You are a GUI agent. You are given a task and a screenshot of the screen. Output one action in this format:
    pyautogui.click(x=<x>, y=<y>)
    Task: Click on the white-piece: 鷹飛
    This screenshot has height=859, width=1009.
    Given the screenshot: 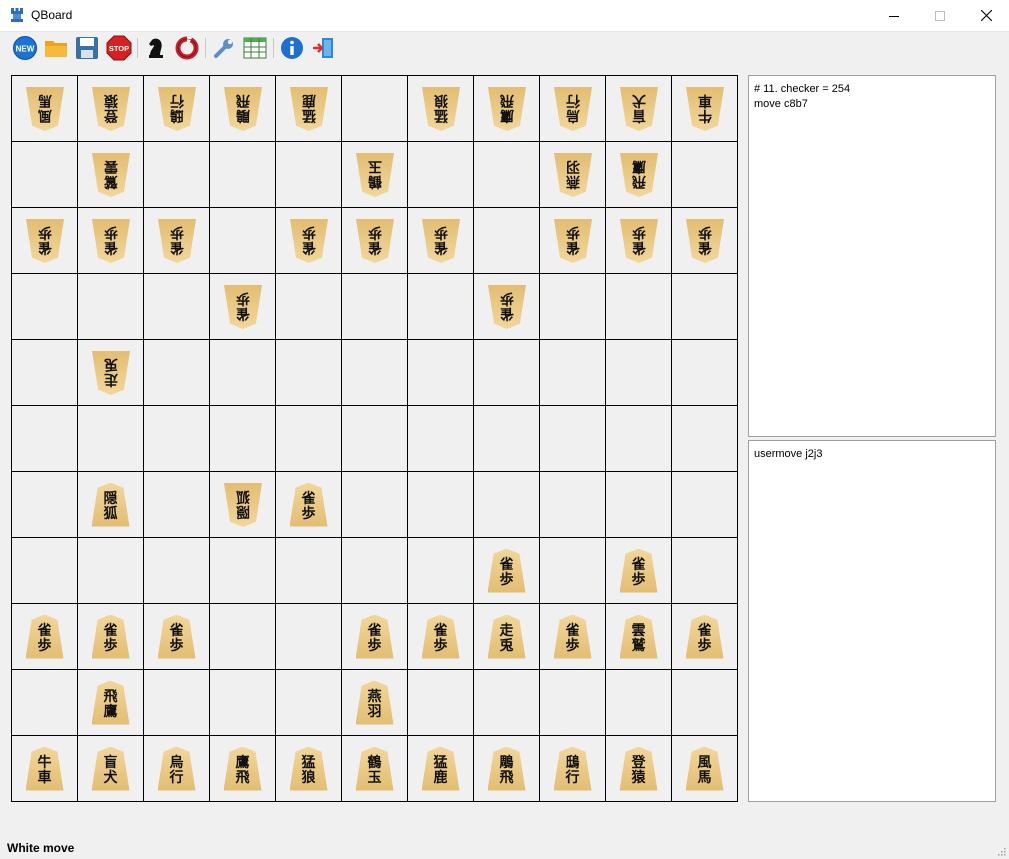 What is the action you would take?
    pyautogui.click(x=242, y=768)
    